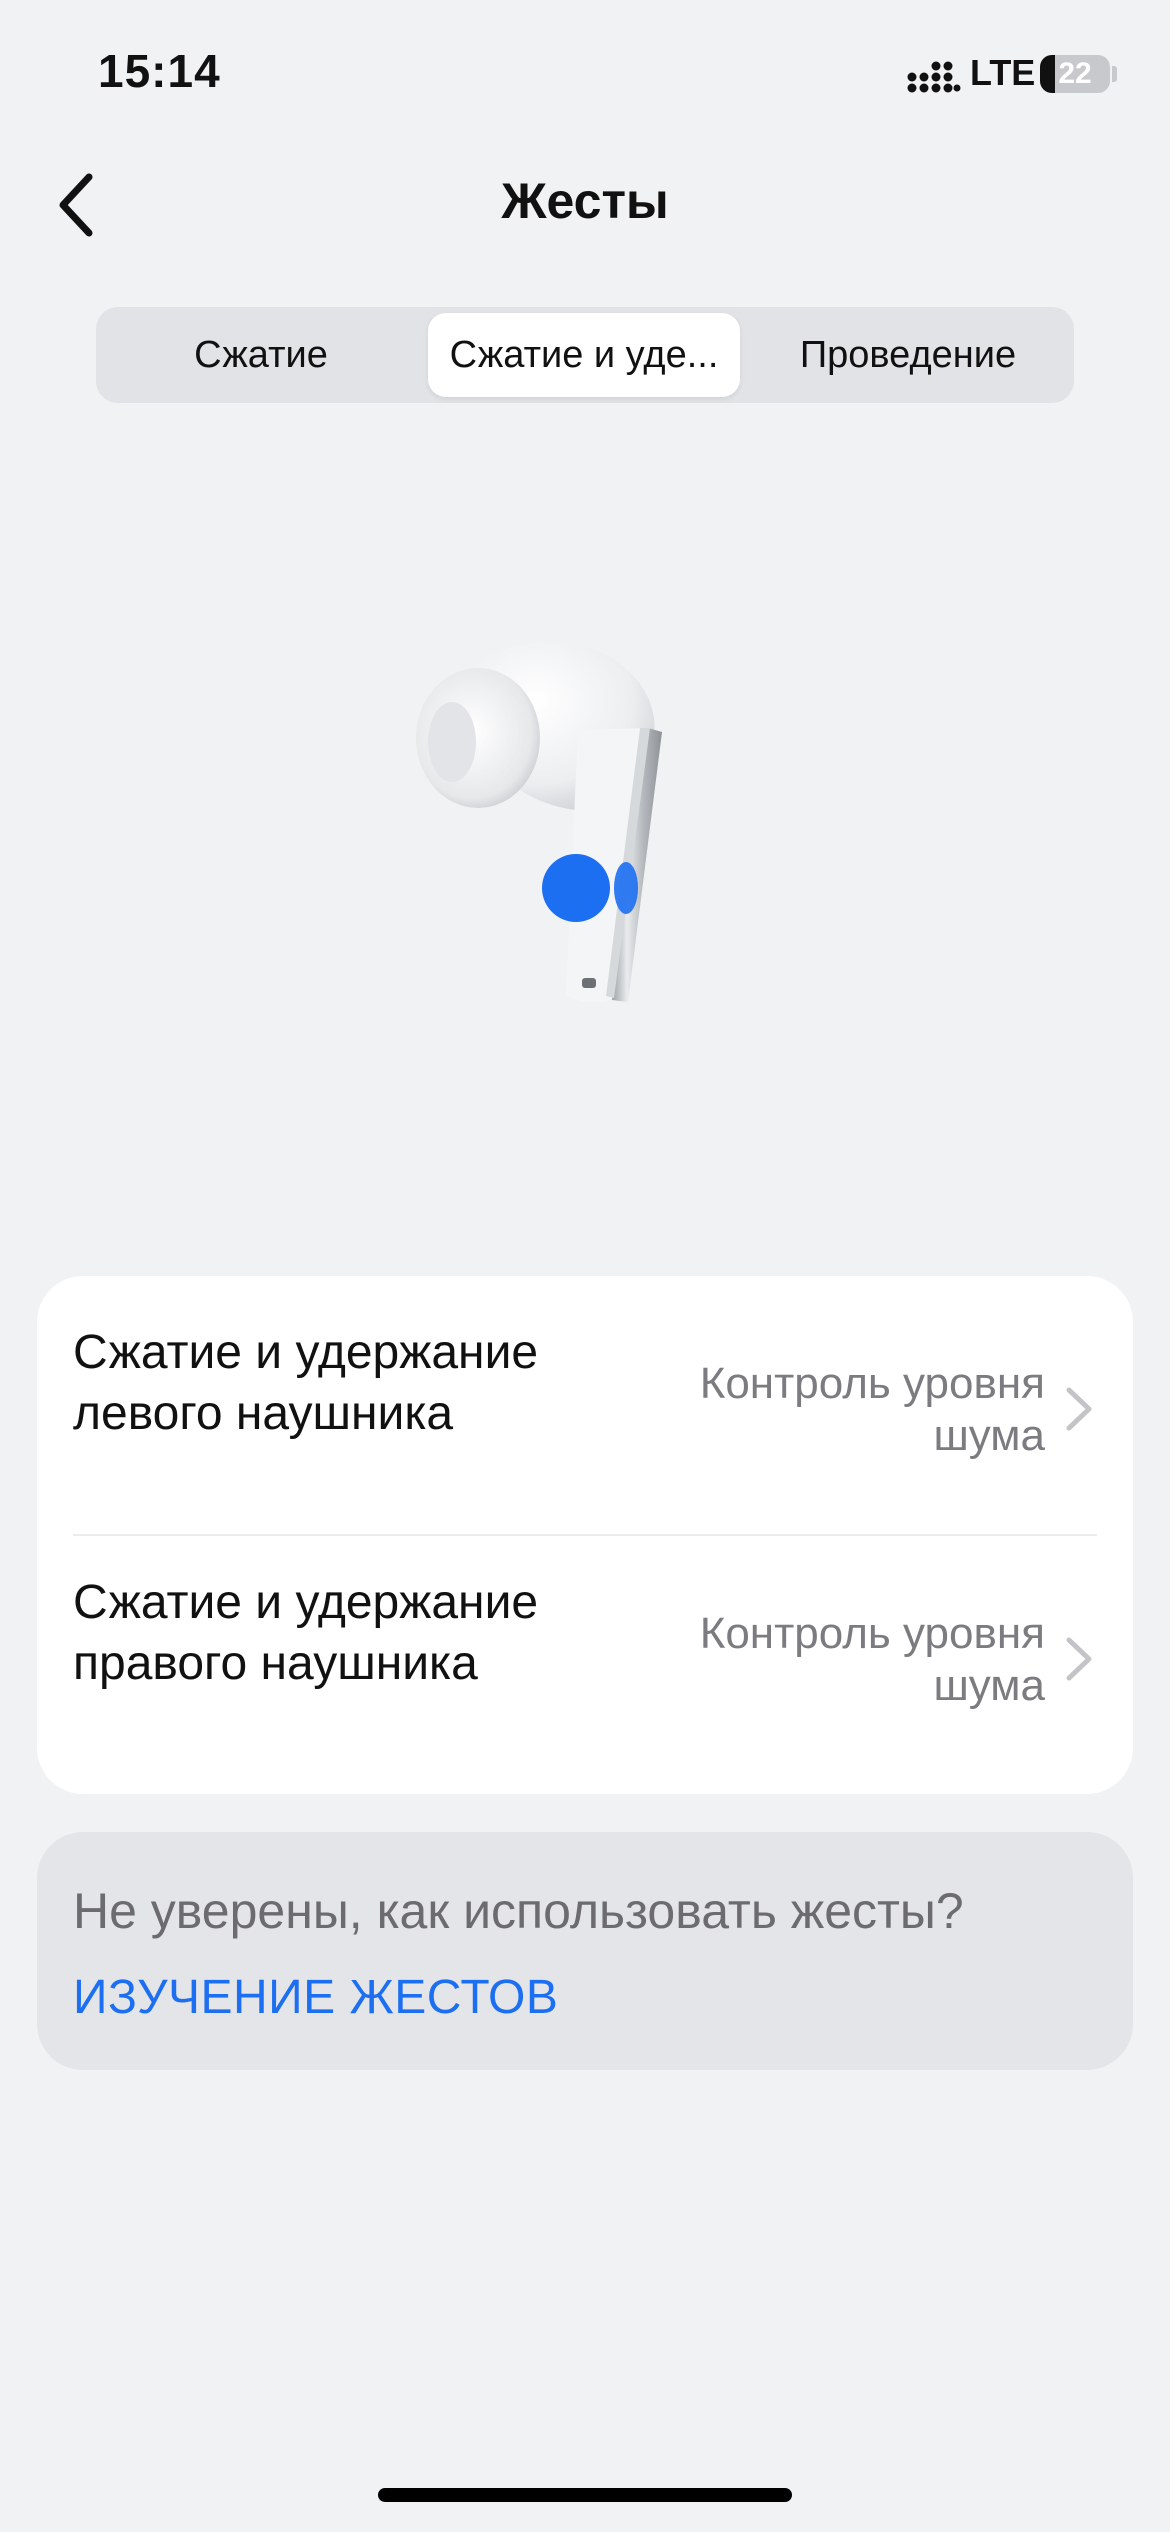  Describe the element at coordinates (261, 355) in the screenshot. I see `tab-squeeze: Сжатие` at that location.